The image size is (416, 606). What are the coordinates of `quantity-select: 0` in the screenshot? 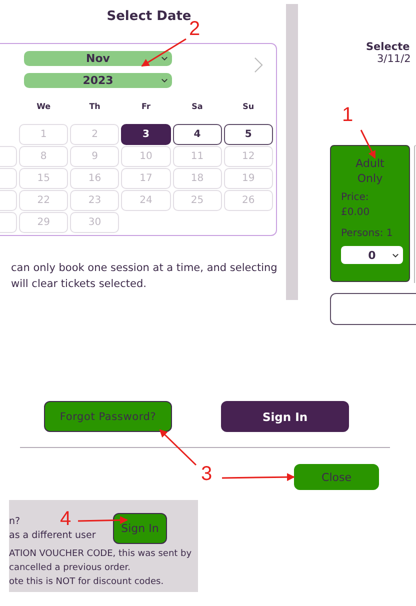 It's located at (372, 255).